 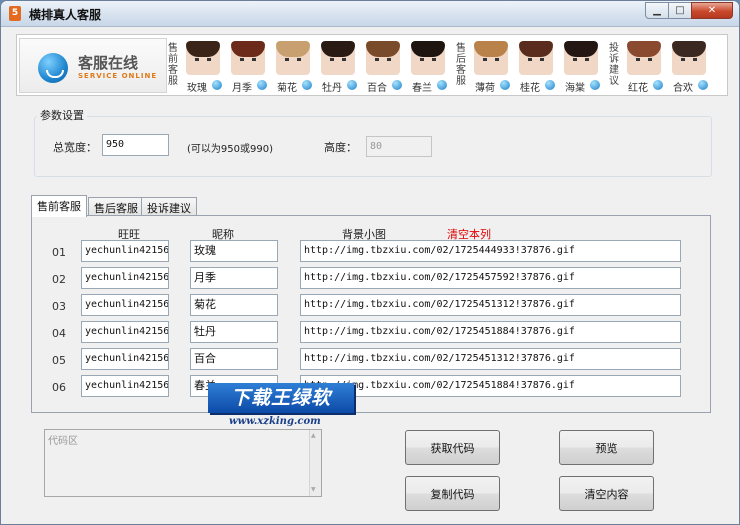 I want to click on window-title: 横排真人客服, so click(x=65, y=15).